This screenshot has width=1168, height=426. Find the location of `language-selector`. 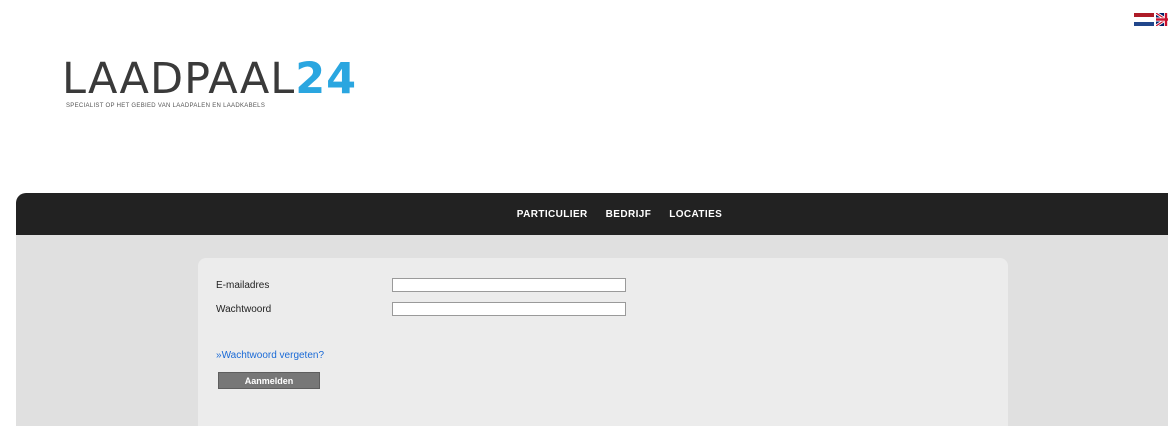

language-selector is located at coordinates (1150, 20).